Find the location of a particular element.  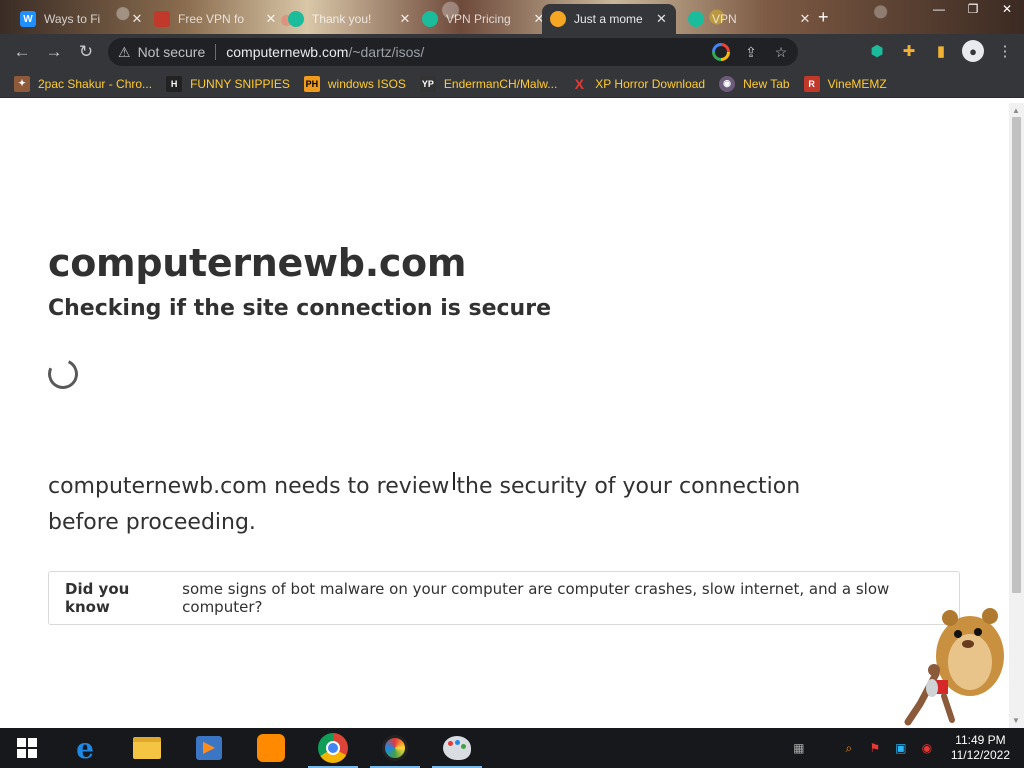

new-tab-button: + is located at coordinates (823, 17).